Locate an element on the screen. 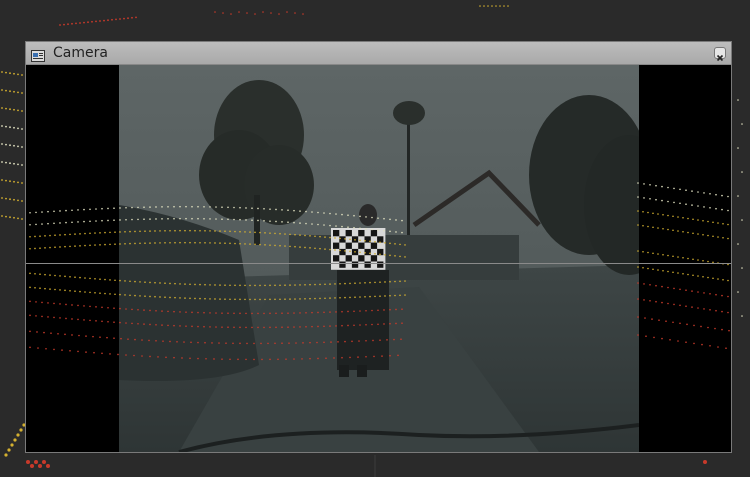 This screenshot has height=477, width=750. horizon-line is located at coordinates (378, 263).